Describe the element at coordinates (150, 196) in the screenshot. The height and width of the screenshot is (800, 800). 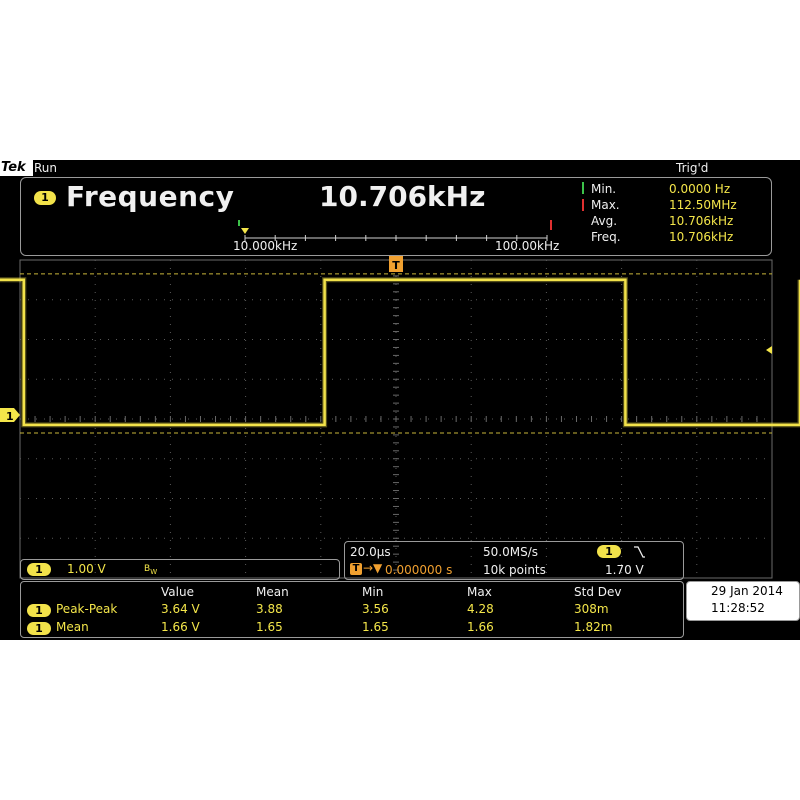
I see `frequency-title: Frequency` at that location.